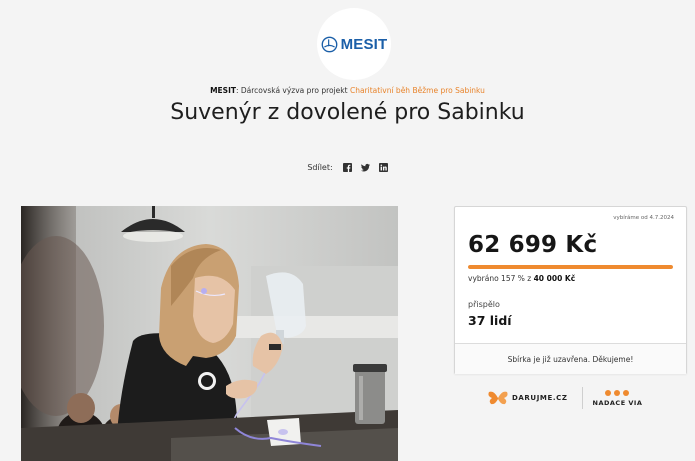  What do you see at coordinates (329, 44) in the screenshot?
I see `mesit-logo-icon` at bounding box center [329, 44].